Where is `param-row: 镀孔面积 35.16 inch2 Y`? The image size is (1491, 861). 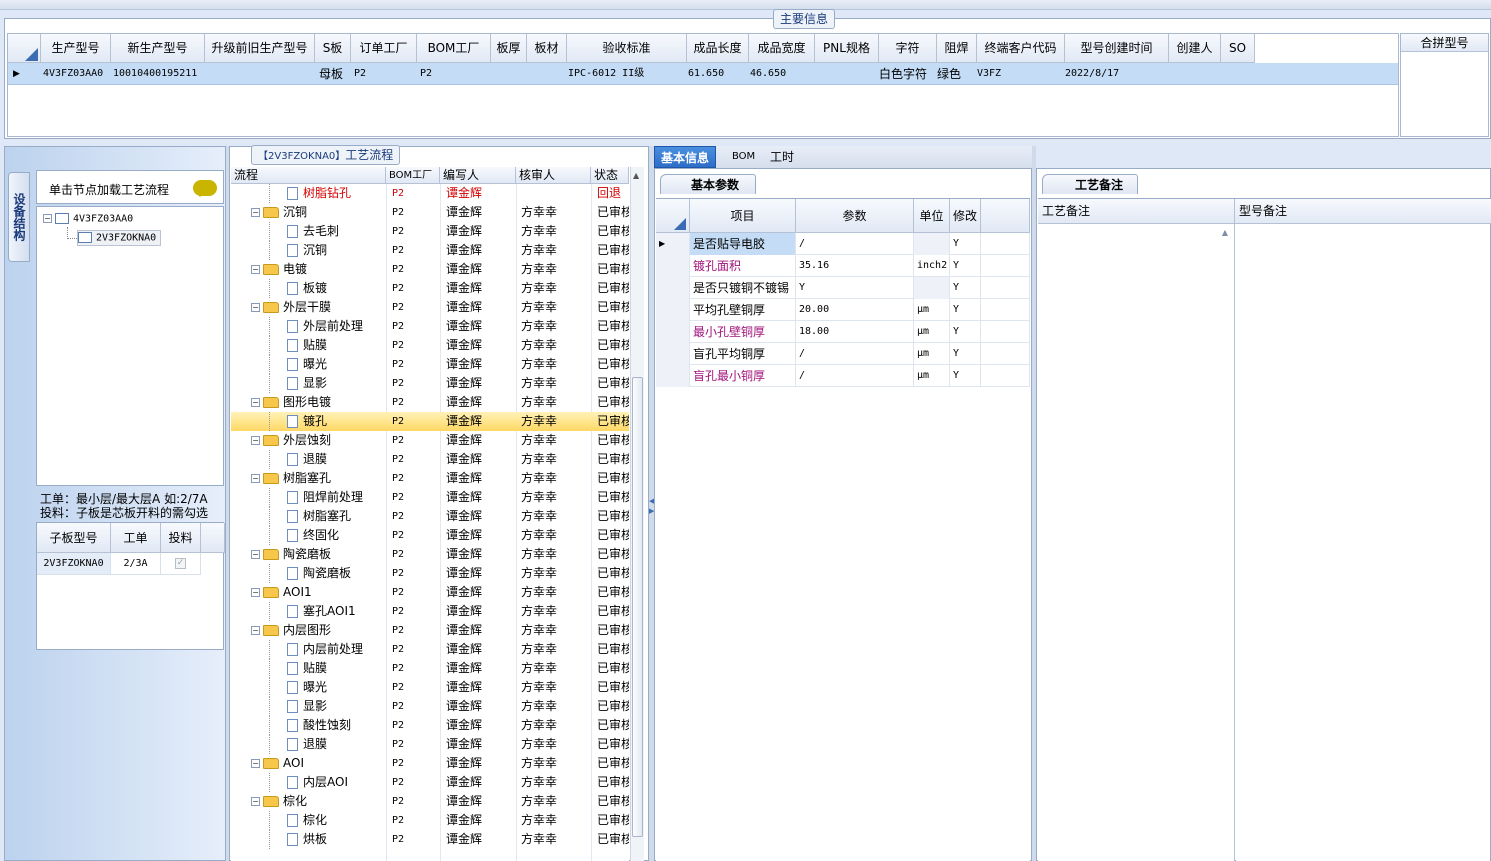 param-row: 镀孔面积 35.16 inch2 Y is located at coordinates (843, 266).